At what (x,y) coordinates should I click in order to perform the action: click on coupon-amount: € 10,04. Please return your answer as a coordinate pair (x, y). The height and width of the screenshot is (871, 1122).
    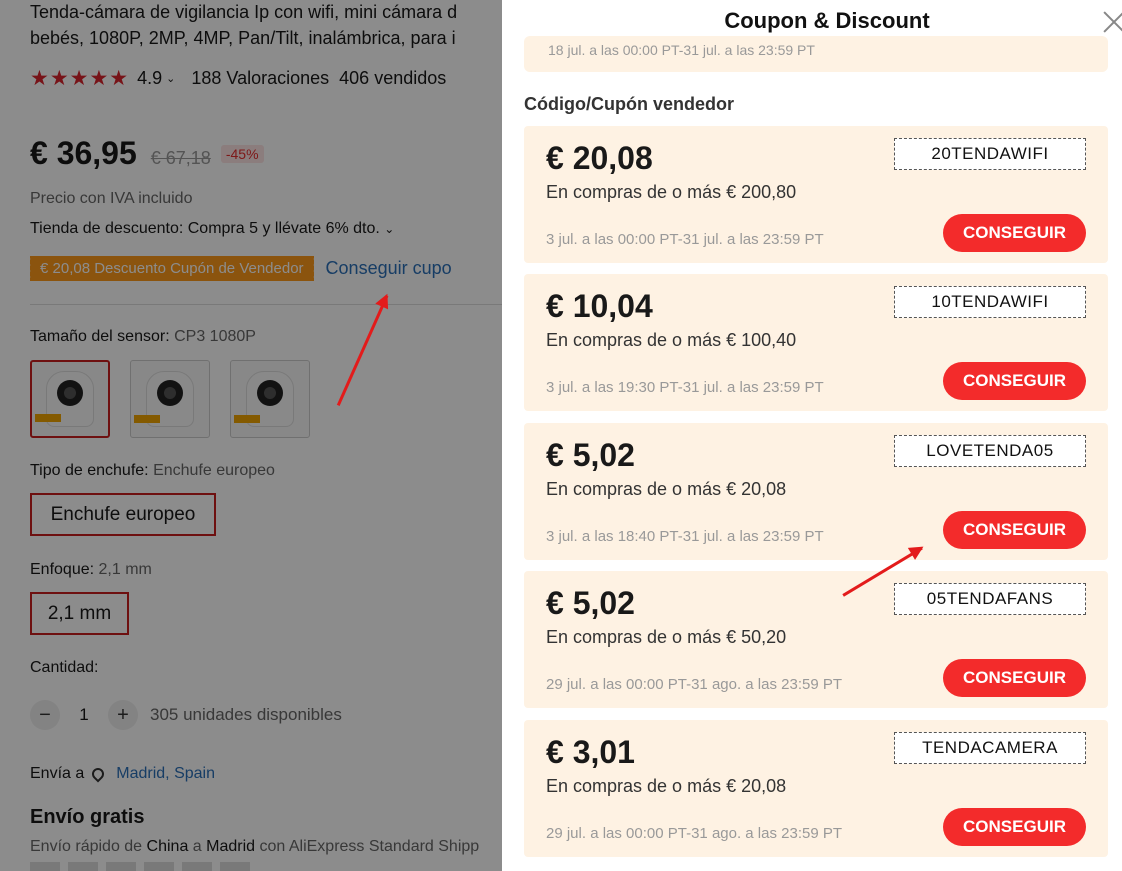
    Looking at the image, I should click on (599, 306).